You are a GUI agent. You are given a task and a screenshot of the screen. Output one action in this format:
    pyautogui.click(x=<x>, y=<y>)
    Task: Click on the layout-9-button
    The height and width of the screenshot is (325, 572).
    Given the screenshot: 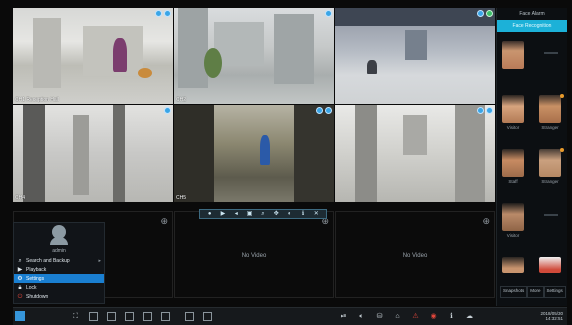 What is the action you would take?
    pyautogui.click(x=129, y=316)
    